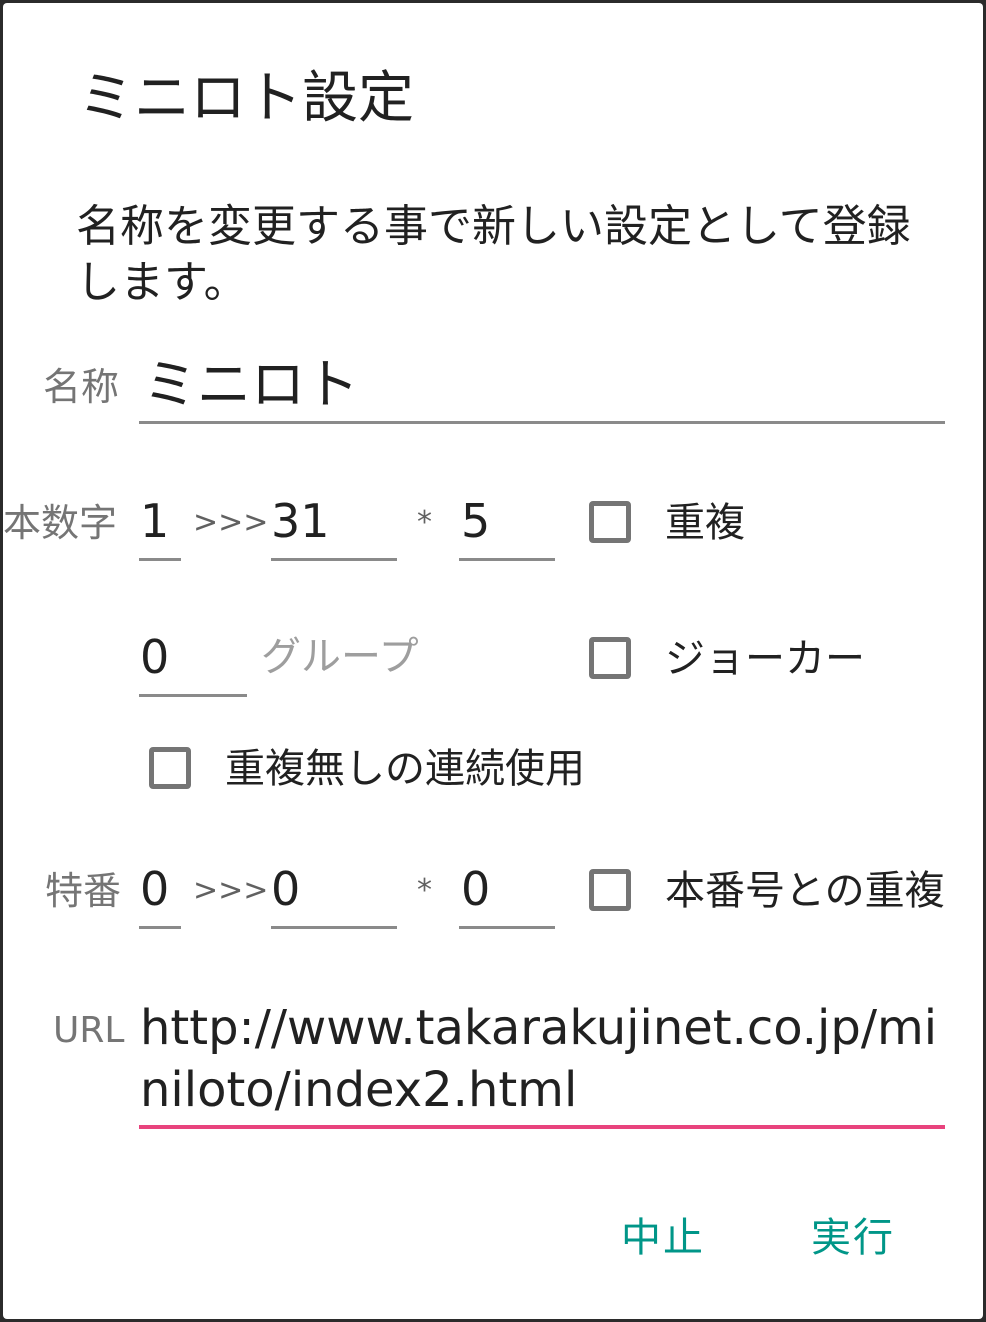 Image resolution: width=986 pixels, height=1322 pixels. What do you see at coordinates (542, 422) in the screenshot?
I see `name-input-underline` at bounding box center [542, 422].